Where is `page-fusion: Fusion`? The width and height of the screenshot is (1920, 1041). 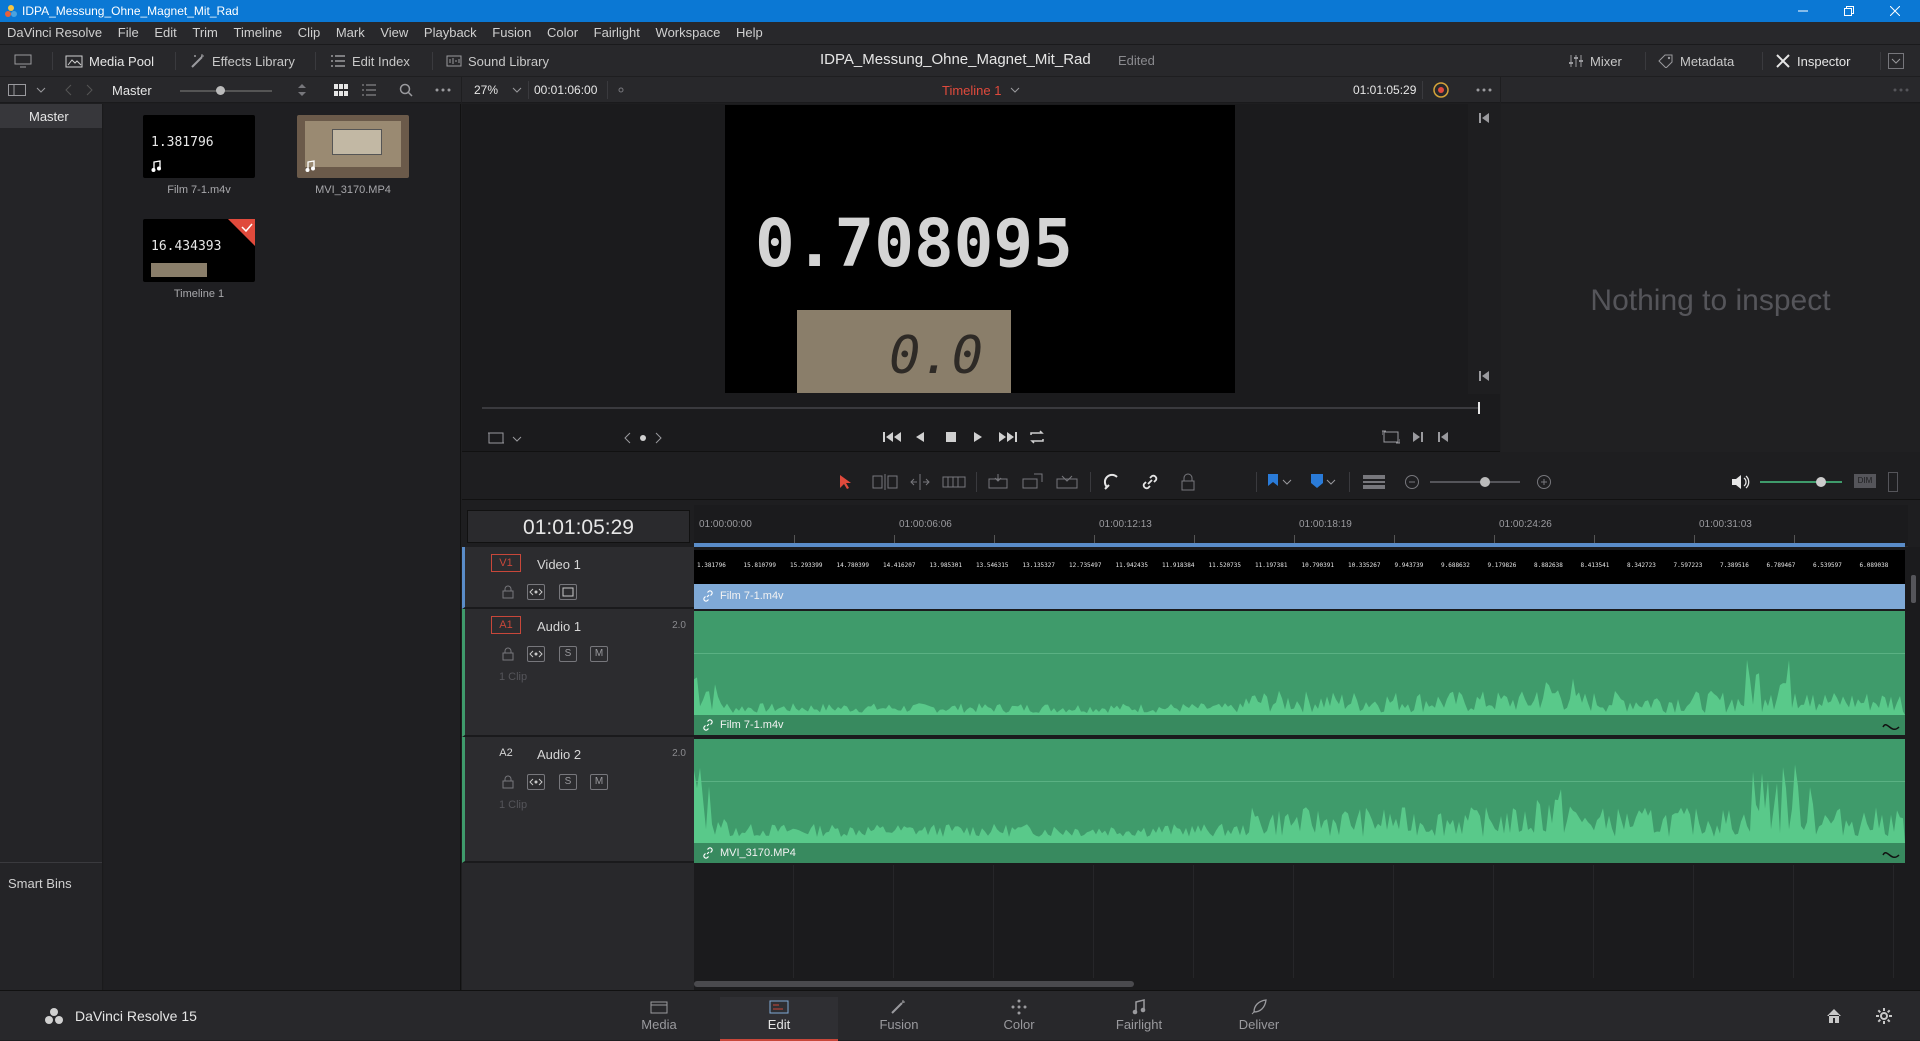 page-fusion: Fusion is located at coordinates (899, 1019).